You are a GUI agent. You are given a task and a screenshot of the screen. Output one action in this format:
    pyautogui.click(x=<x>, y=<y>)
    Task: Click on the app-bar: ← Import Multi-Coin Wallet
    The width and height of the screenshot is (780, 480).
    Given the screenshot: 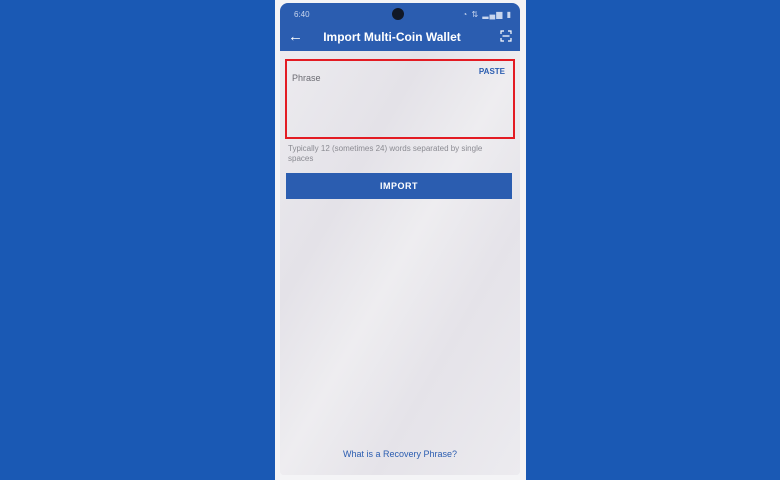 What is the action you would take?
    pyautogui.click(x=400, y=38)
    